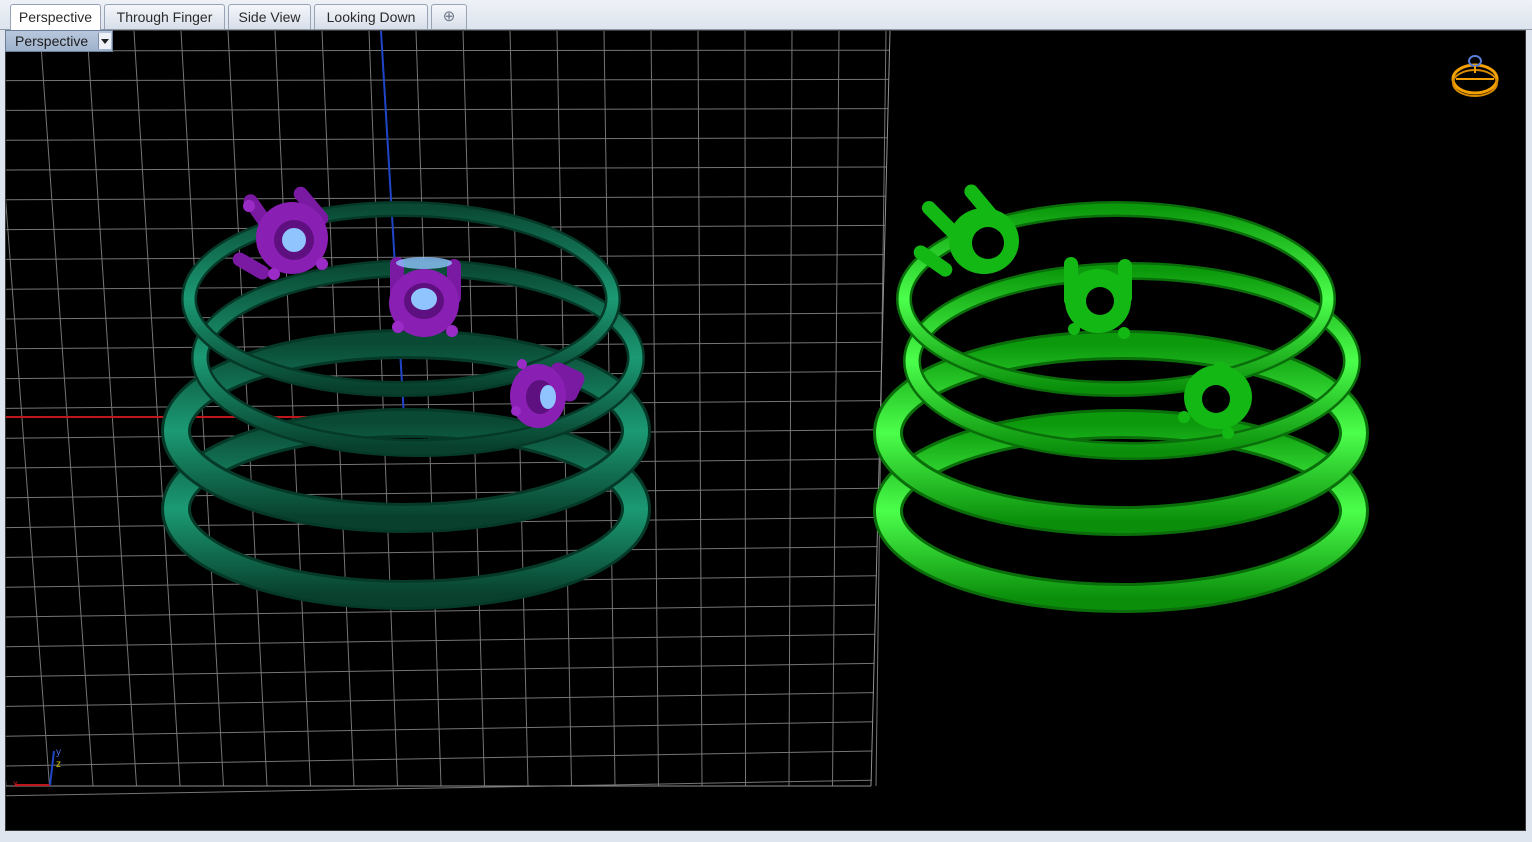 This screenshot has height=842, width=1532. I want to click on tab-perspective: Perspective, so click(55, 17).